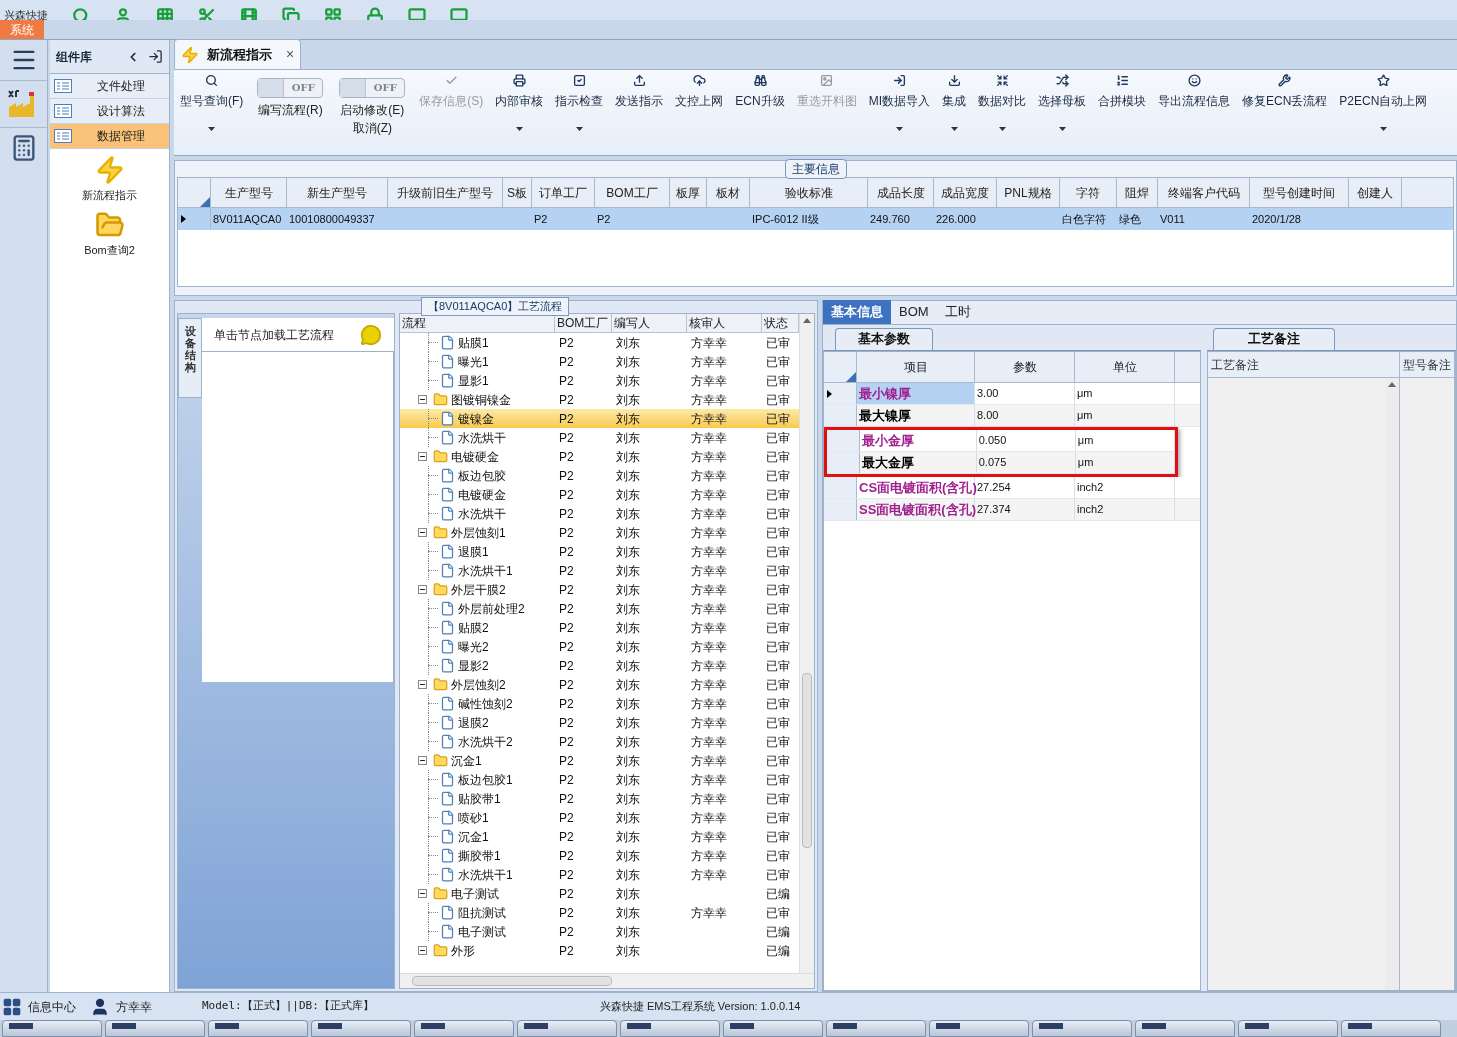  I want to click on nav-item: 数据管理, so click(109, 136).